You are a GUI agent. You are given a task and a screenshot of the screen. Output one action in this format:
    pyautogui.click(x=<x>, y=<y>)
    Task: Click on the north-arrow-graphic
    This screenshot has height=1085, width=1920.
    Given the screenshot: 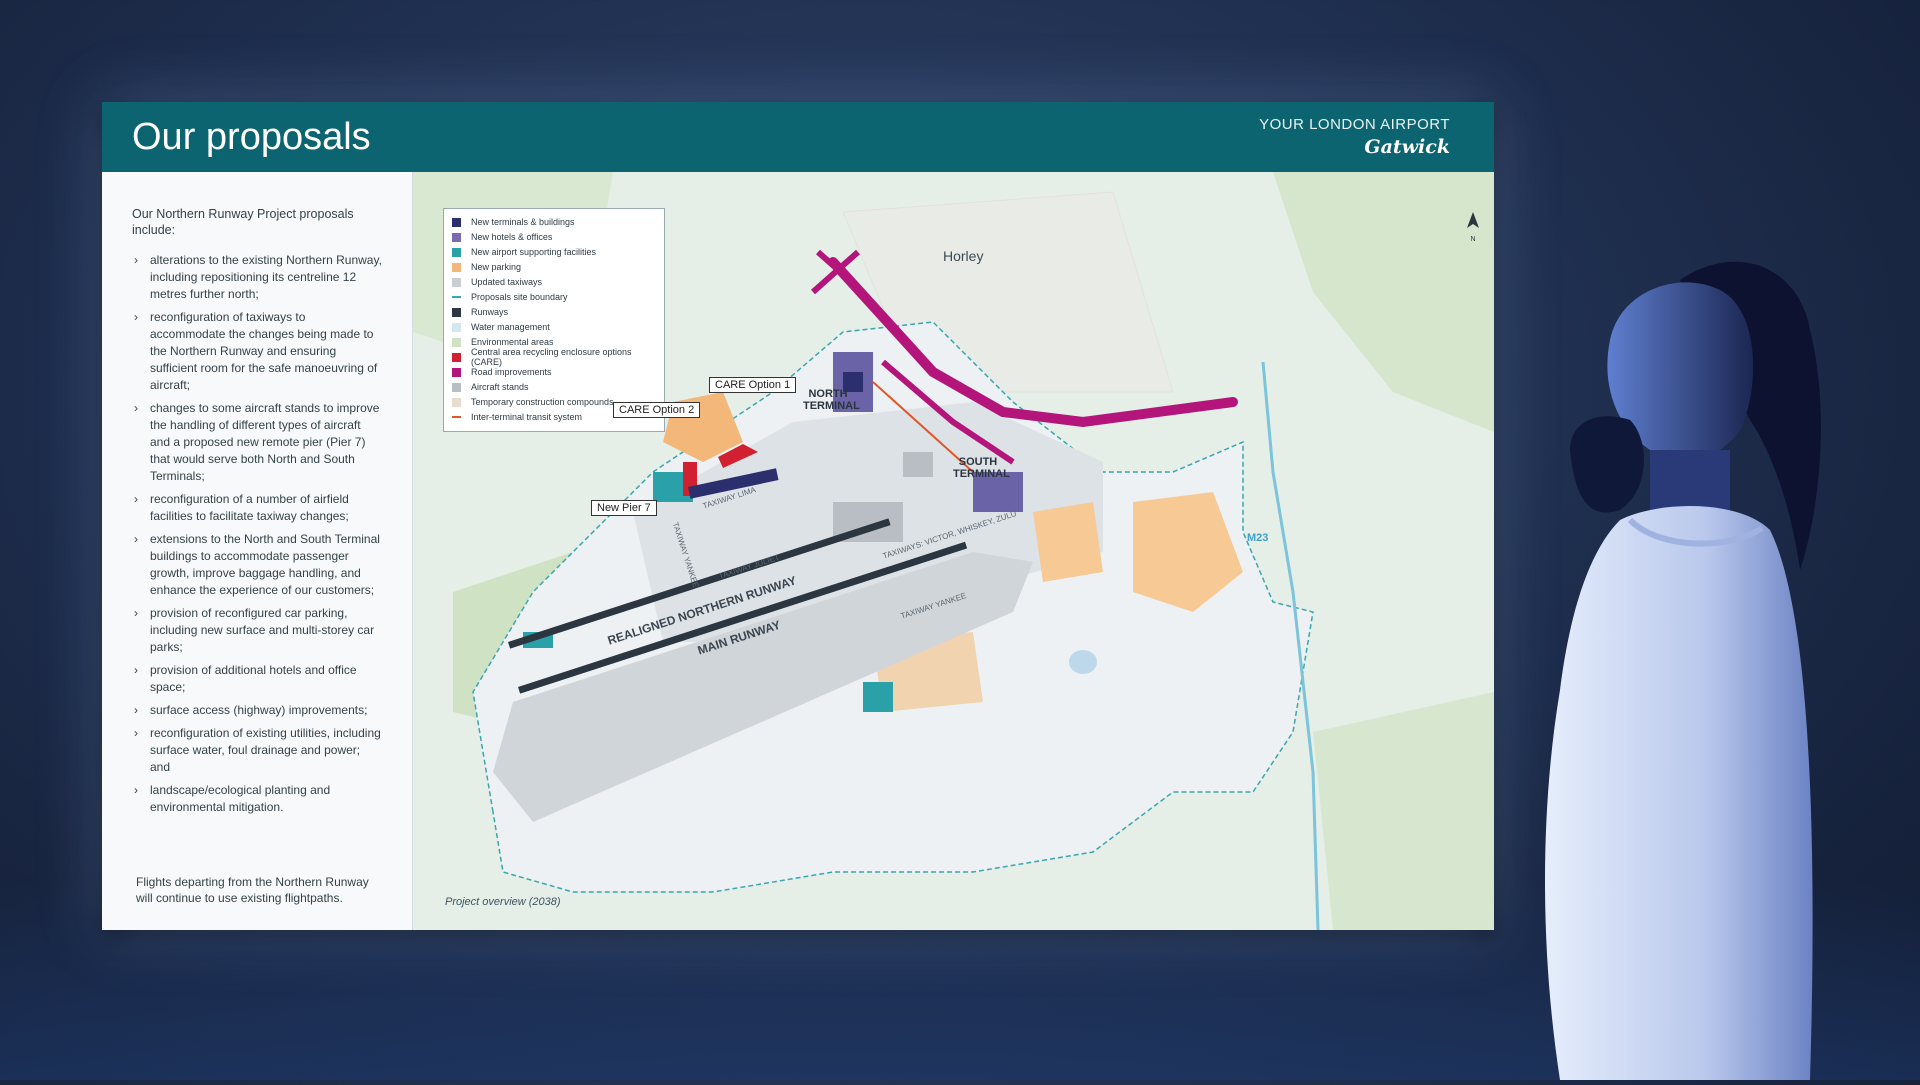 What is the action you would take?
    pyautogui.click(x=1473, y=220)
    